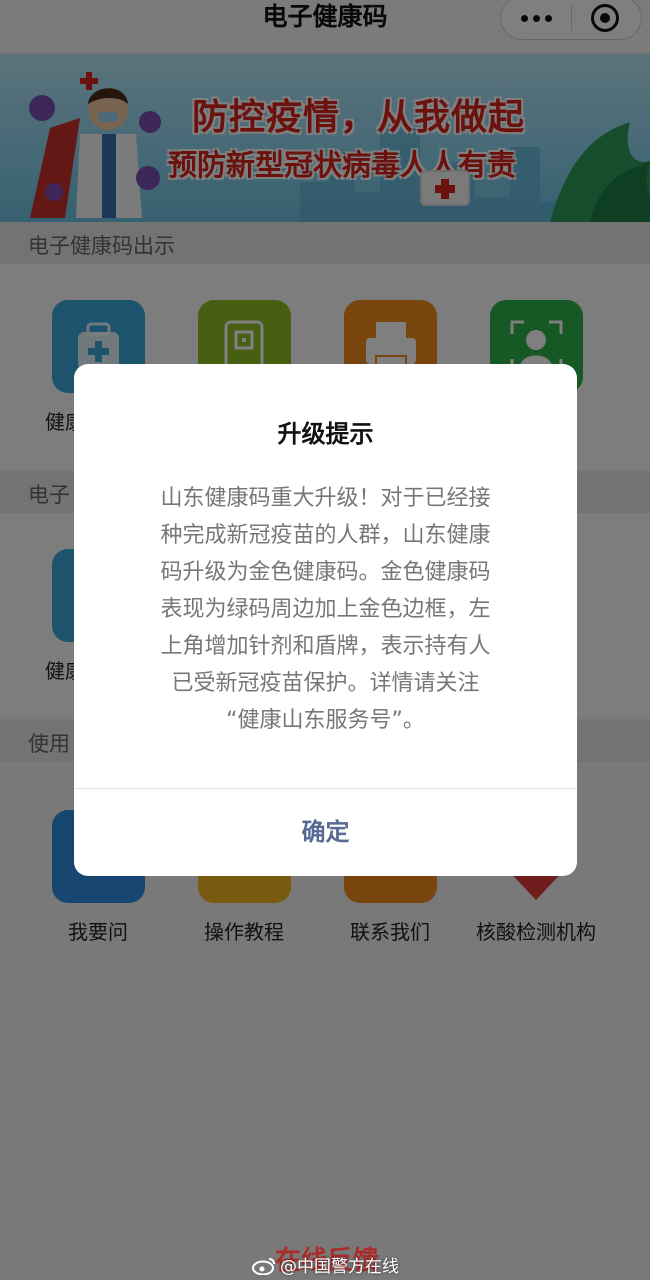 The width and height of the screenshot is (650, 1280). I want to click on dialog-message-line: 表现为绿码周边加上金色边框，左, so click(325, 609).